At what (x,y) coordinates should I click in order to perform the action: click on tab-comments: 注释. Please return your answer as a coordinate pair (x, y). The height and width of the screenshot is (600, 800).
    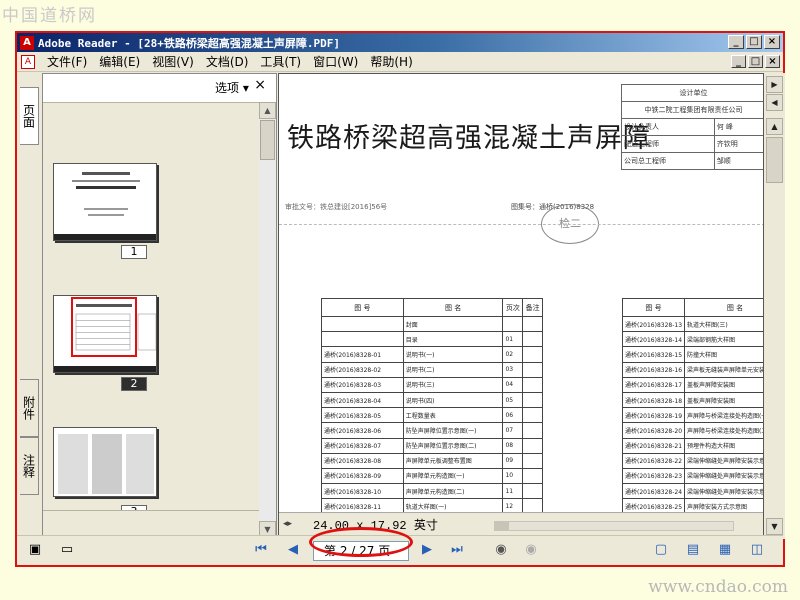
    Looking at the image, I should click on (29, 466).